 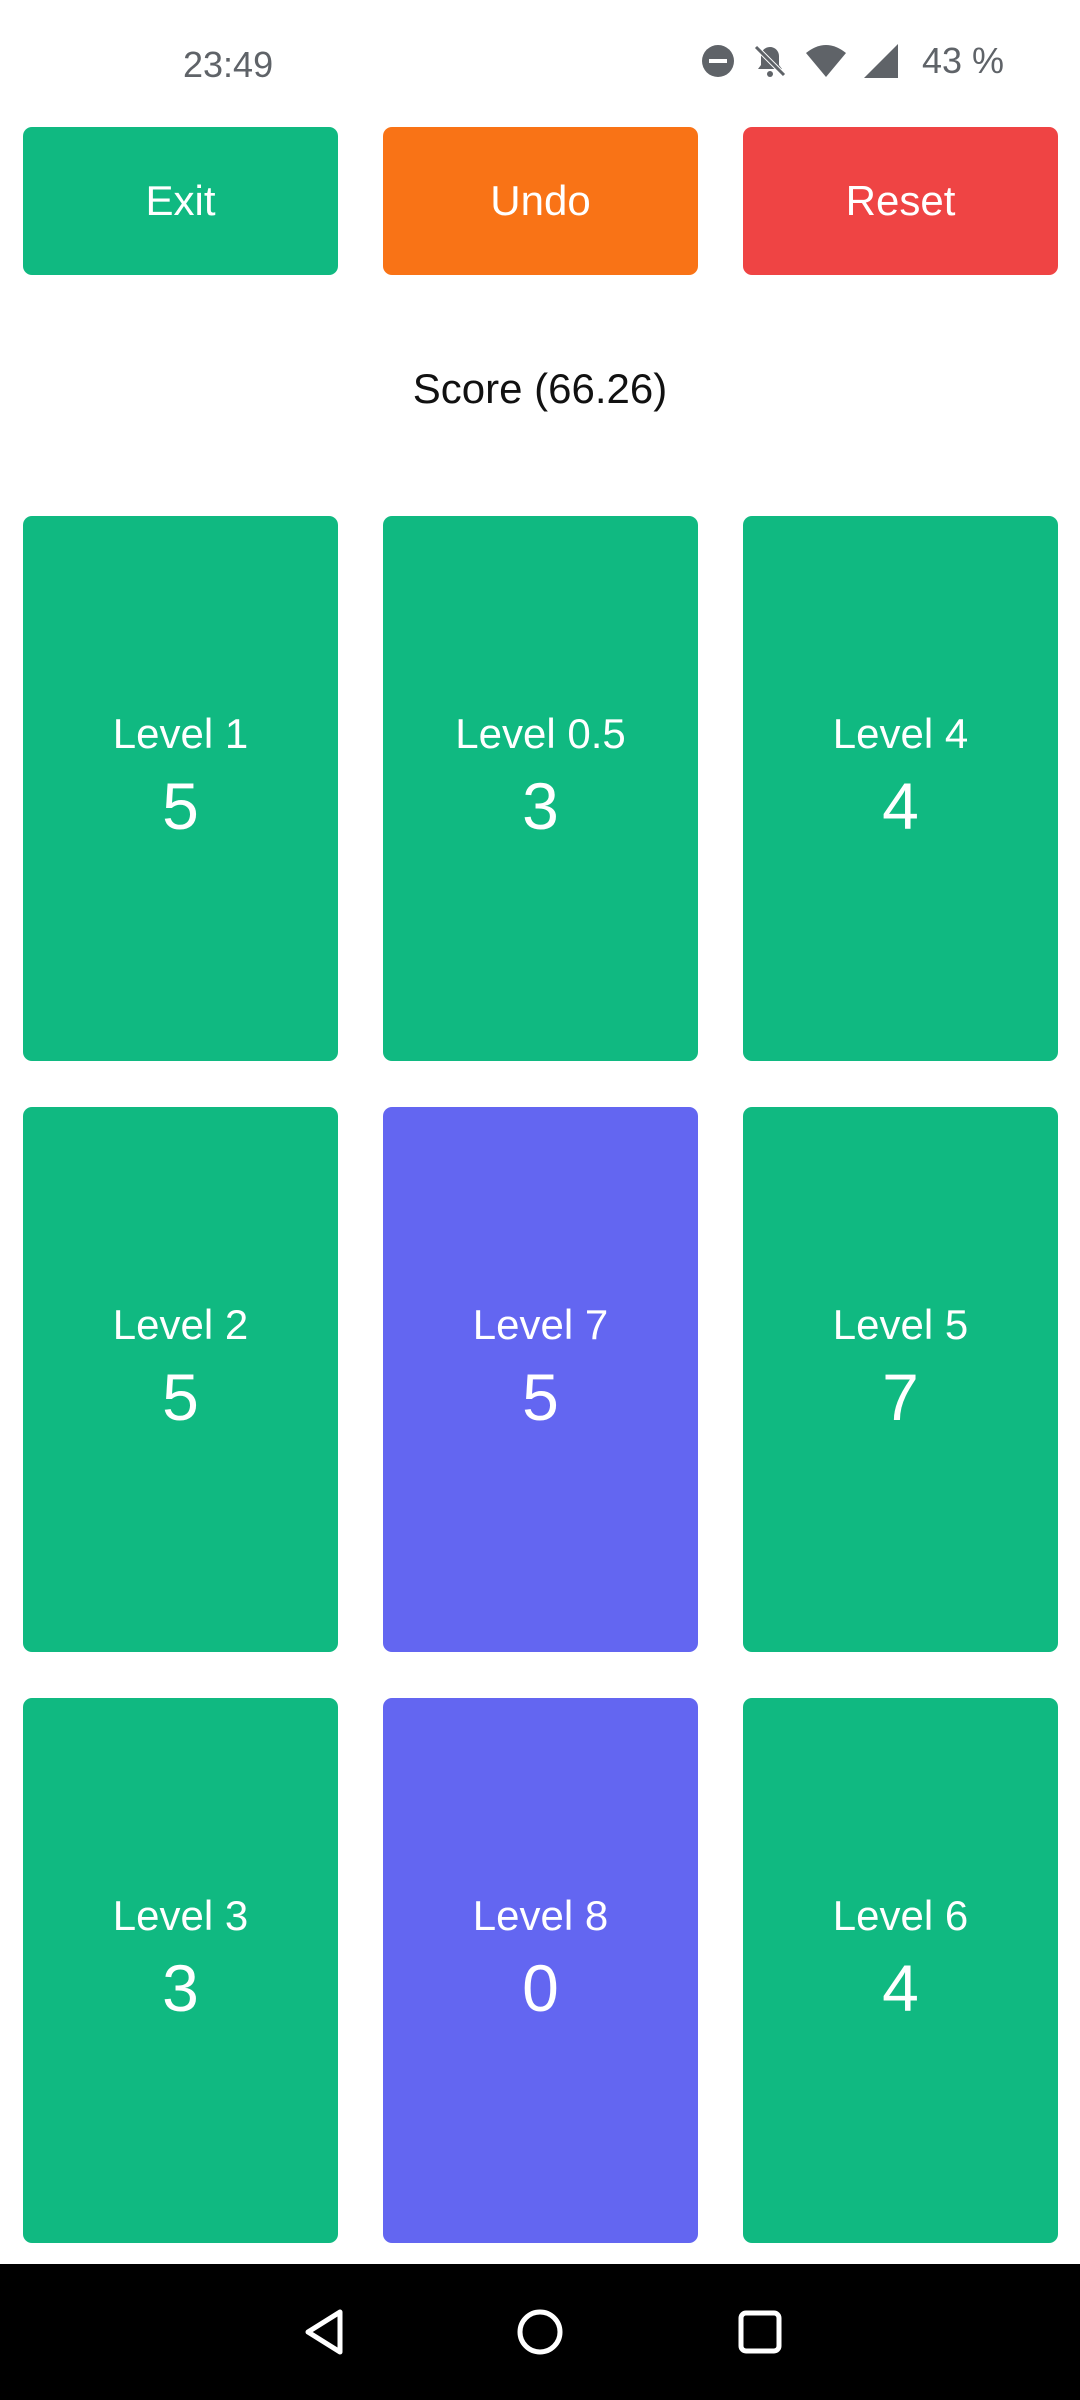 I want to click on level-count: 0, so click(x=540, y=1988).